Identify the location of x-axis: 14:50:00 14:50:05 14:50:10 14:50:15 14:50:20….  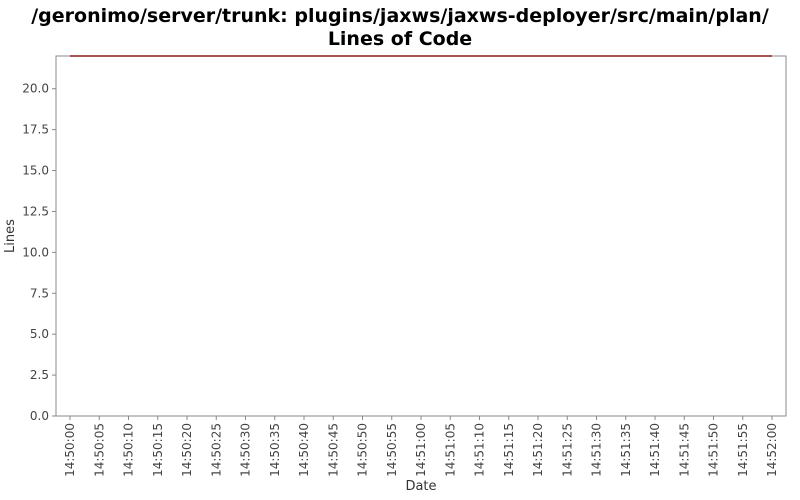
(421, 446).